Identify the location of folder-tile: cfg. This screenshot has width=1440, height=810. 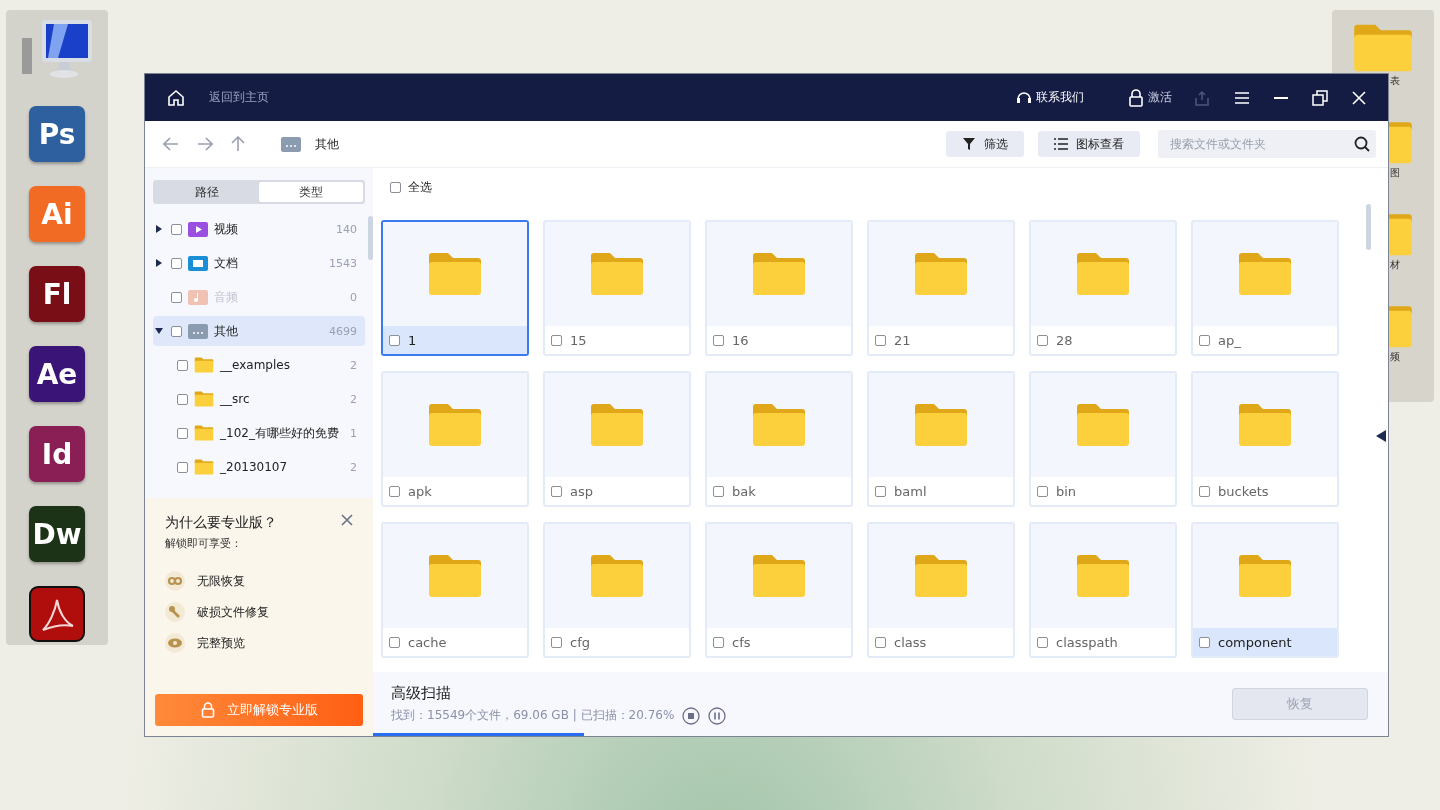
(617, 590).